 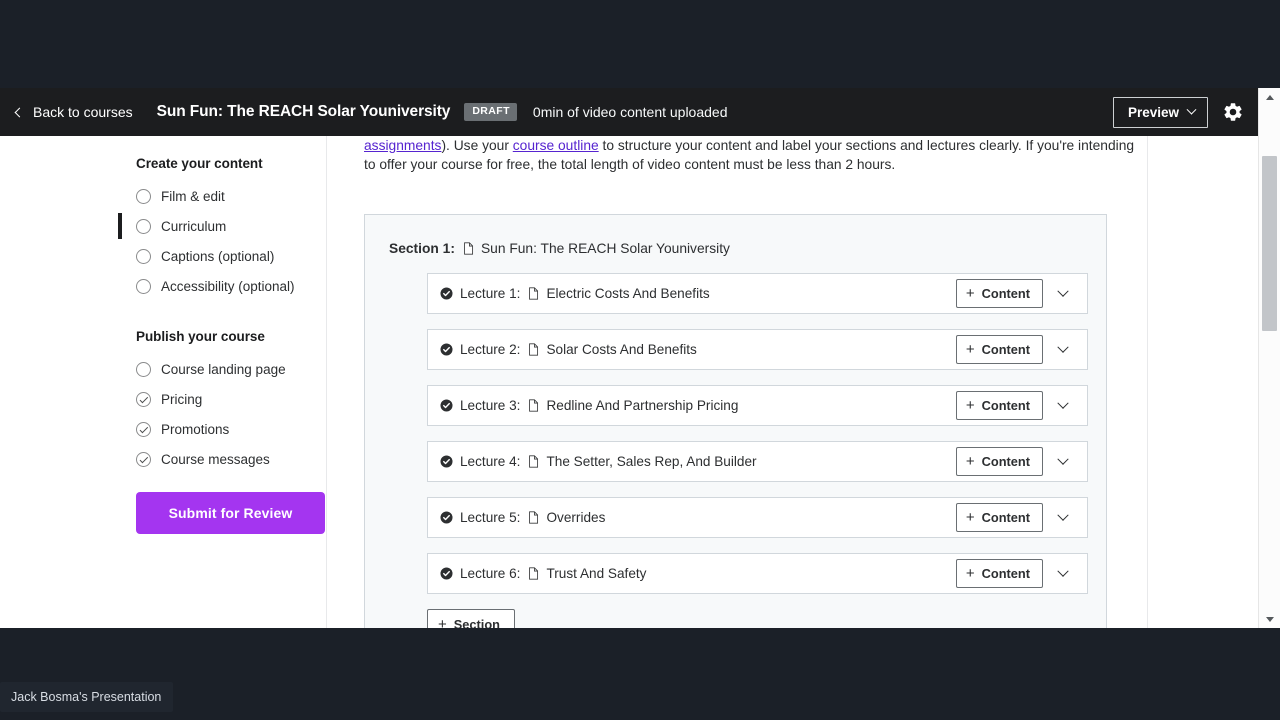 What do you see at coordinates (194, 226) in the screenshot?
I see `sidebar-item-label: Curriculum` at bounding box center [194, 226].